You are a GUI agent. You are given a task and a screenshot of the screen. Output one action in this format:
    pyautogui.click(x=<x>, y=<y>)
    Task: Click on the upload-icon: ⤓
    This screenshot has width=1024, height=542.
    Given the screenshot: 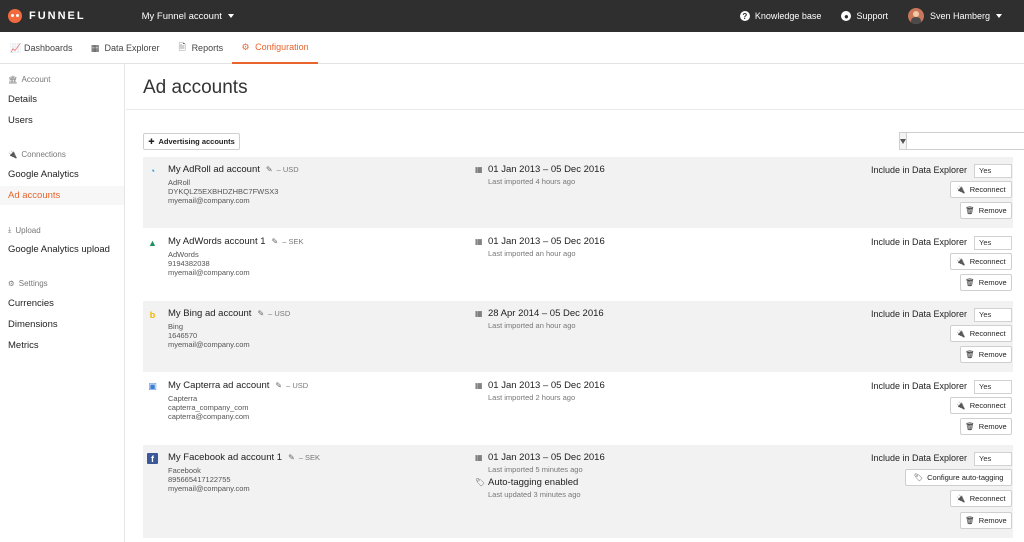 What is the action you would take?
    pyautogui.click(x=9, y=230)
    